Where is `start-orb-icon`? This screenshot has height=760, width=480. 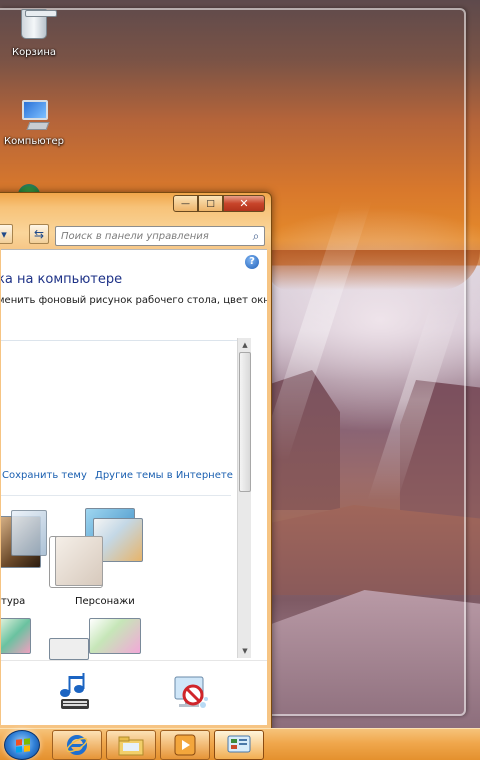
start-orb-icon is located at coordinates (23, 745).